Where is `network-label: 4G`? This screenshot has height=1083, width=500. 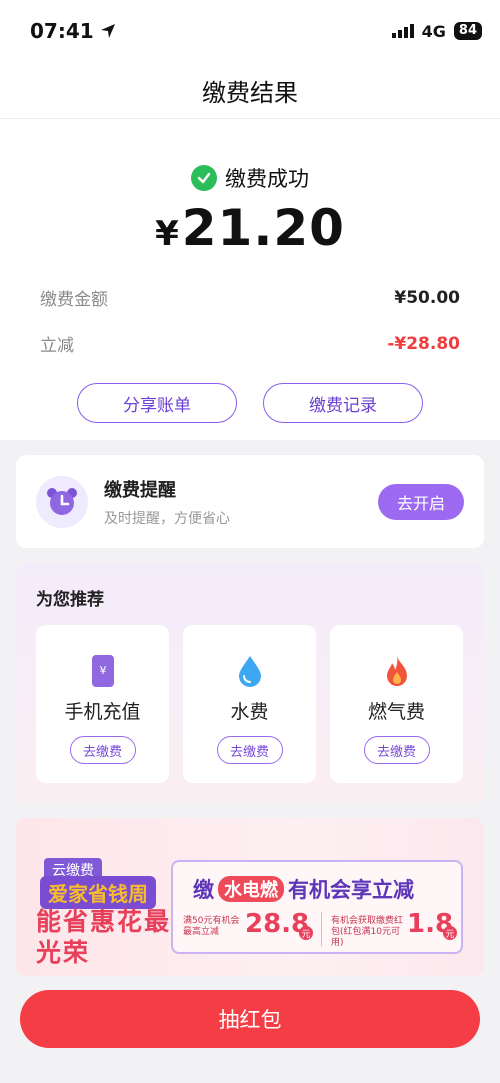 network-label: 4G is located at coordinates (433, 31).